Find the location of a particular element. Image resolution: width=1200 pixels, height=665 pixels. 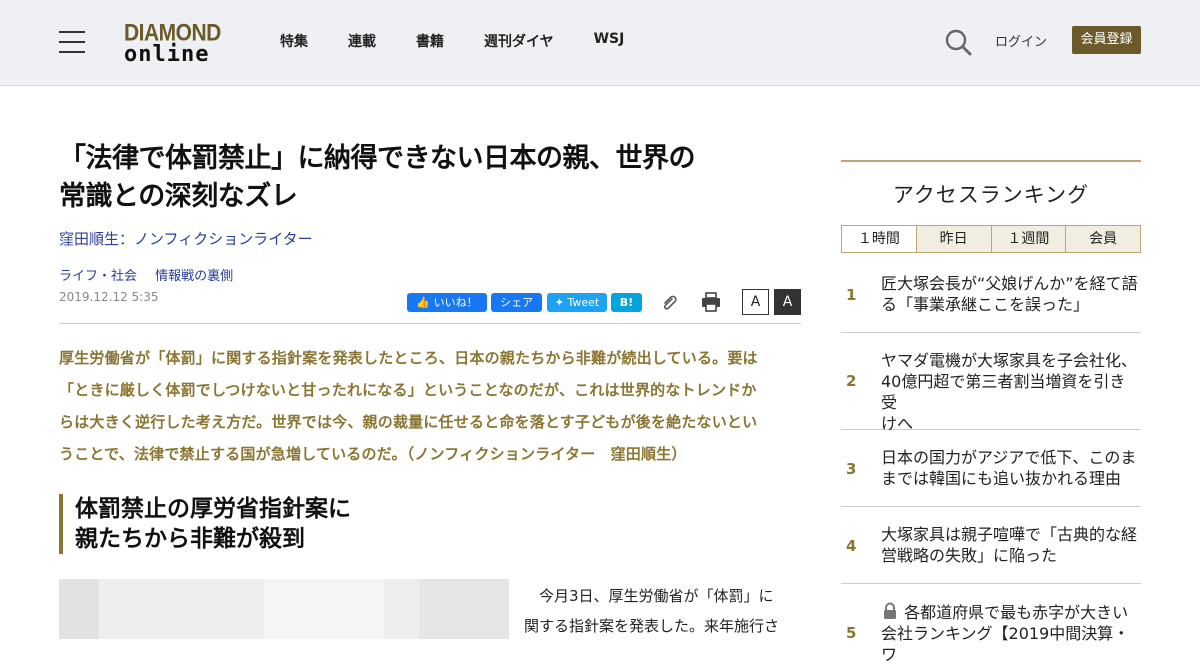

lock-icon is located at coordinates (890, 610).